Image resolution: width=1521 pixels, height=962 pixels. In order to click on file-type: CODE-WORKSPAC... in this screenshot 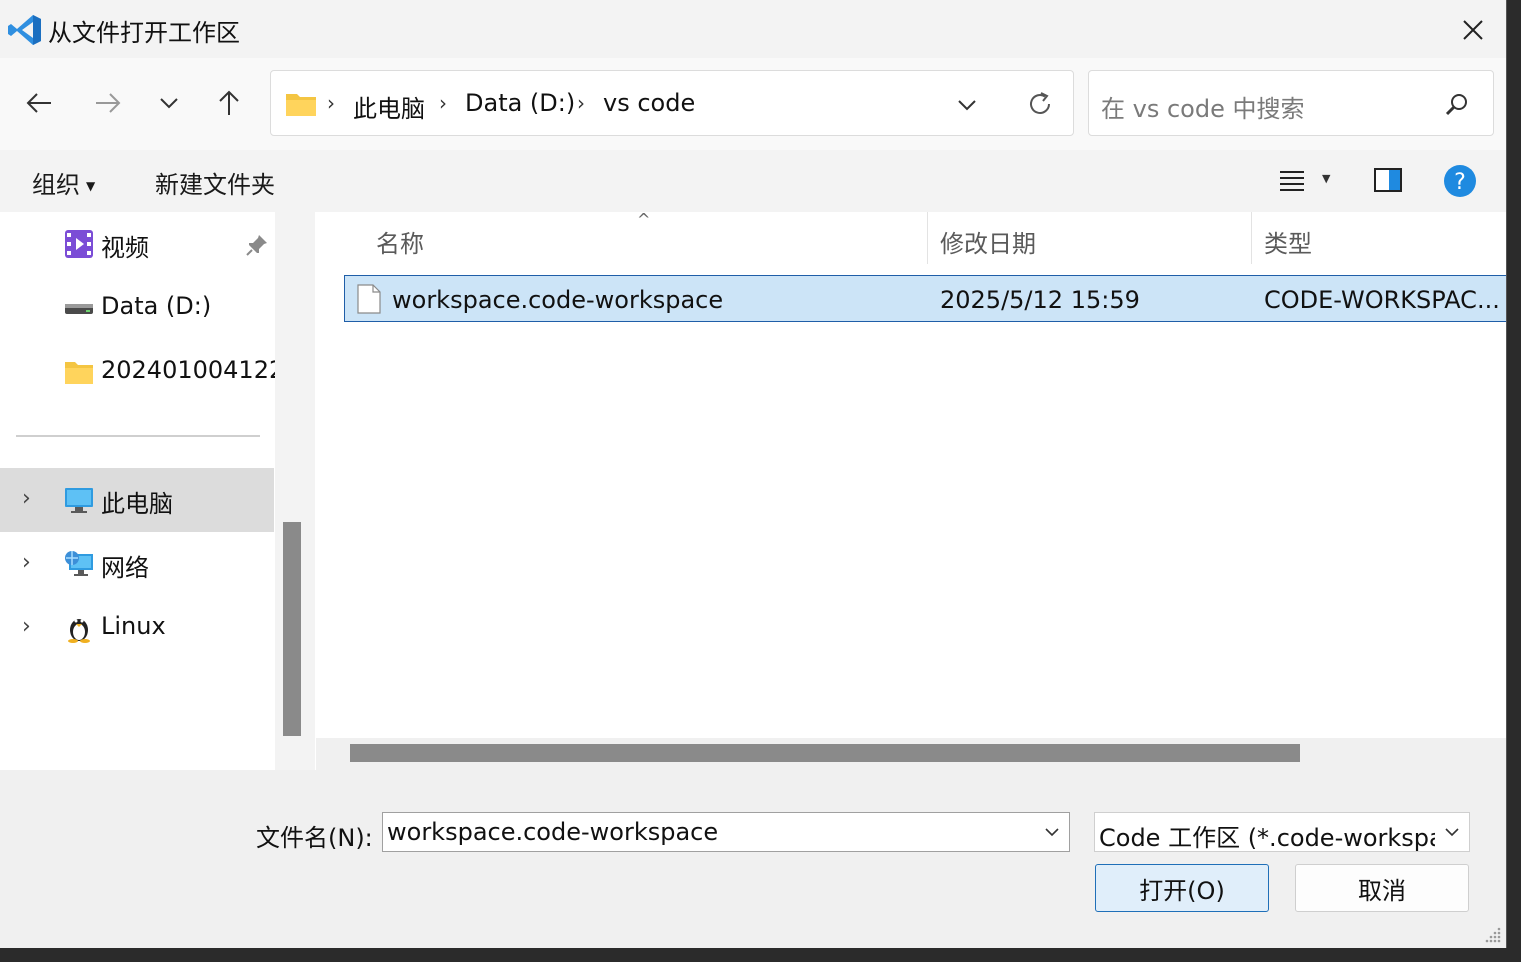, I will do `click(1382, 300)`.